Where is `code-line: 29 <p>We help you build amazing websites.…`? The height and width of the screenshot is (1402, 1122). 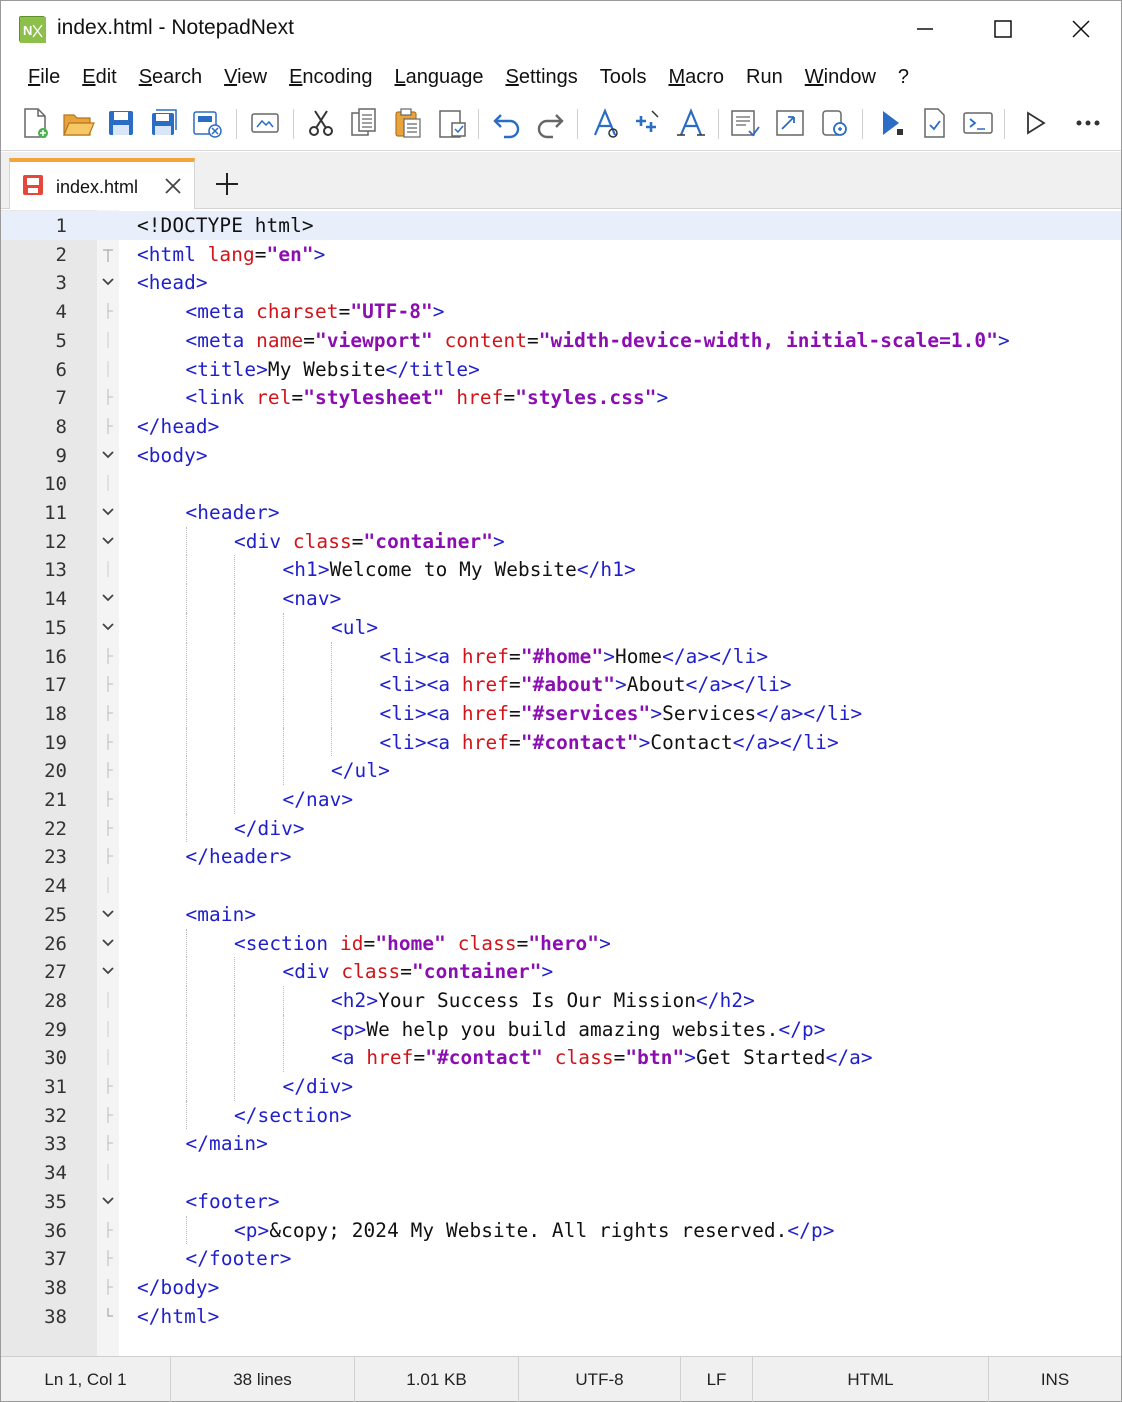
code-line: 29 <p>We help you build amazing websites.… is located at coordinates (561, 1029).